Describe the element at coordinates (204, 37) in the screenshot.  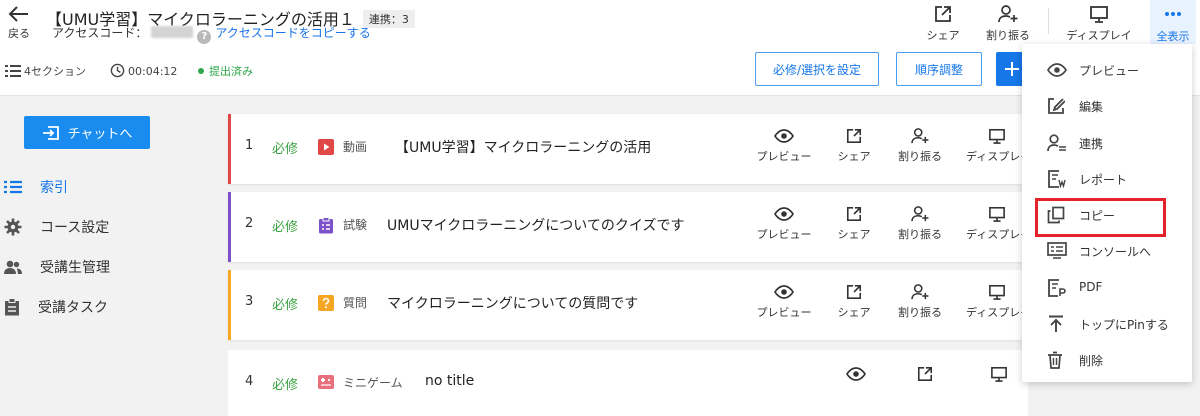
I see `help-icon: ?` at that location.